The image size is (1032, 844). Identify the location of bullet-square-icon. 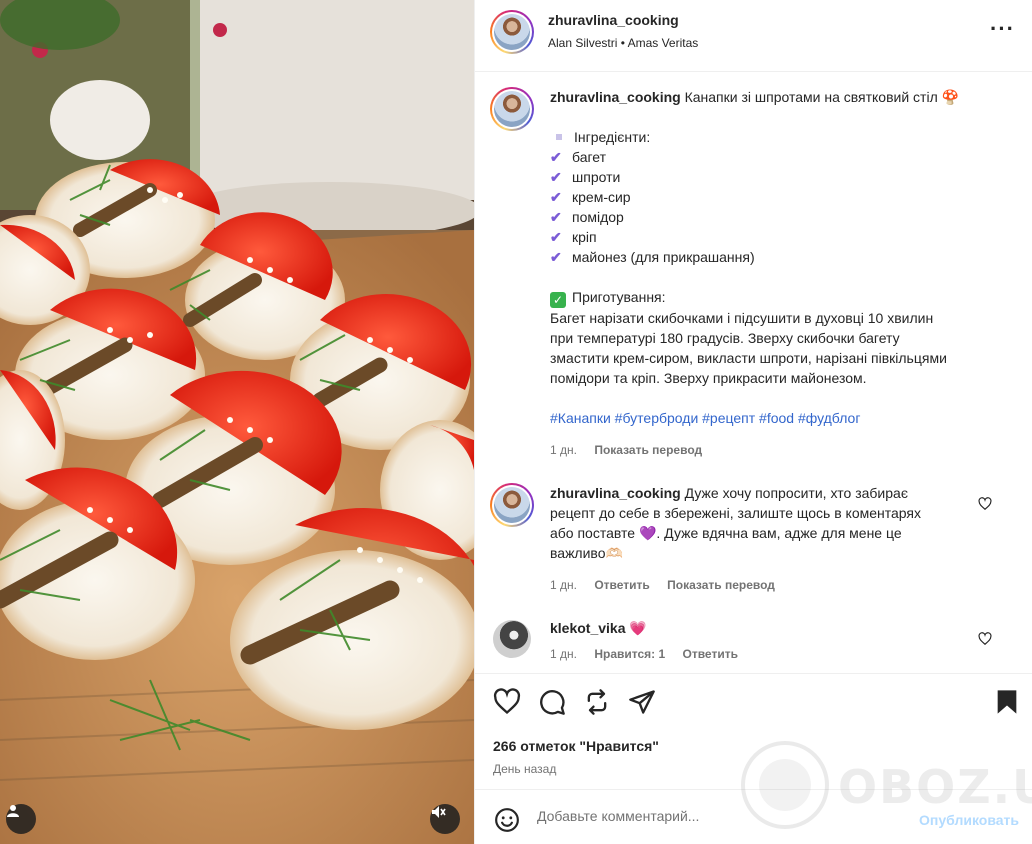
(559, 137).